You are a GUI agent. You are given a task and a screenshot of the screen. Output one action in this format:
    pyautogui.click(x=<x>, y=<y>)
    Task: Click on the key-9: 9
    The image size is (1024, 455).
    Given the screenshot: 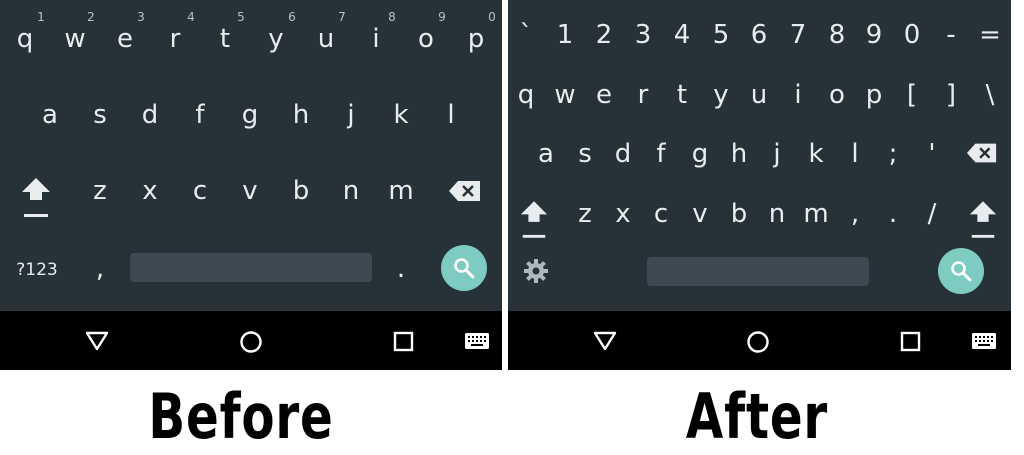 What is the action you would take?
    pyautogui.click(x=874, y=35)
    